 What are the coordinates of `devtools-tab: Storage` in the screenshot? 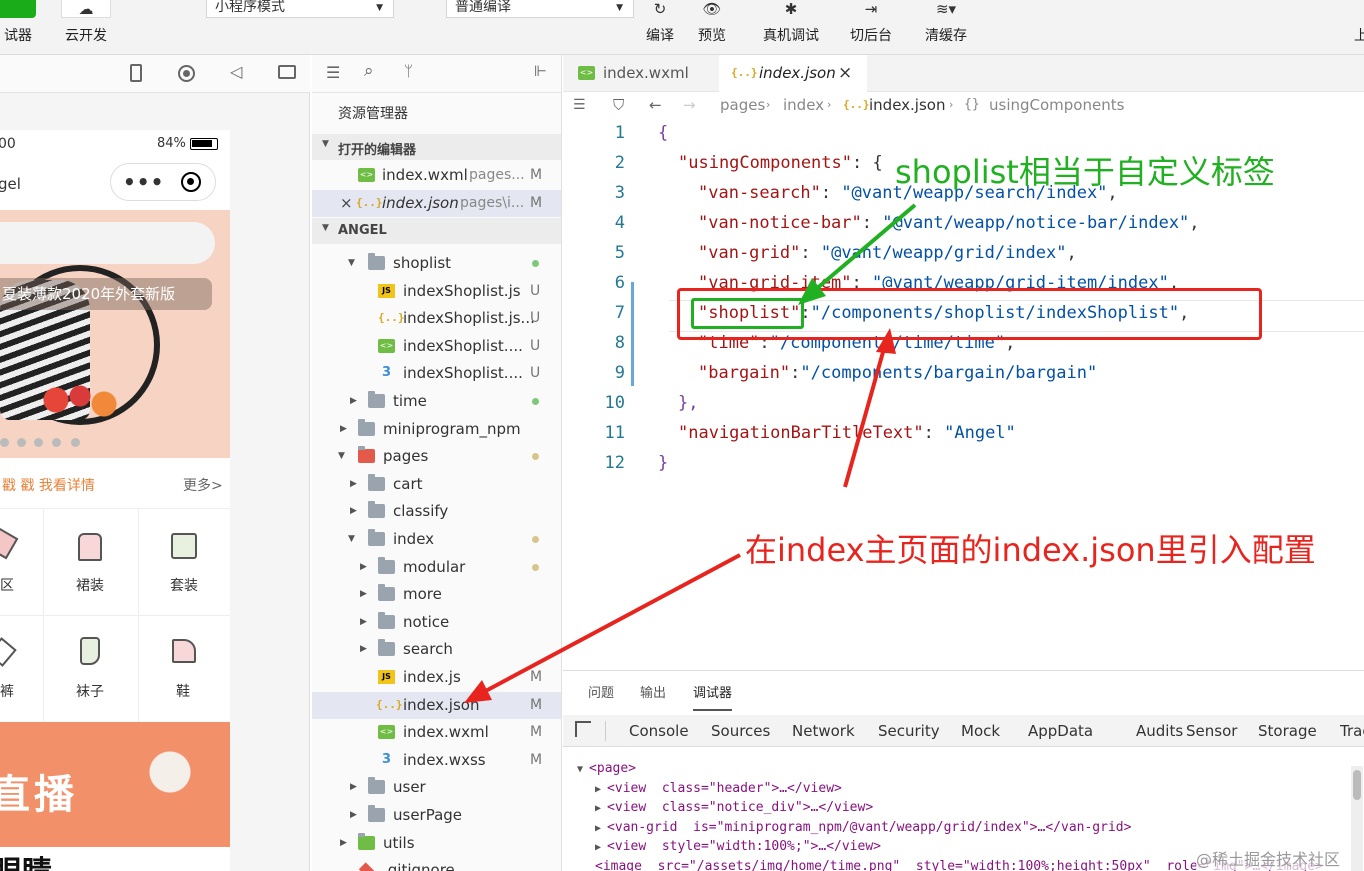 It's located at (1287, 731).